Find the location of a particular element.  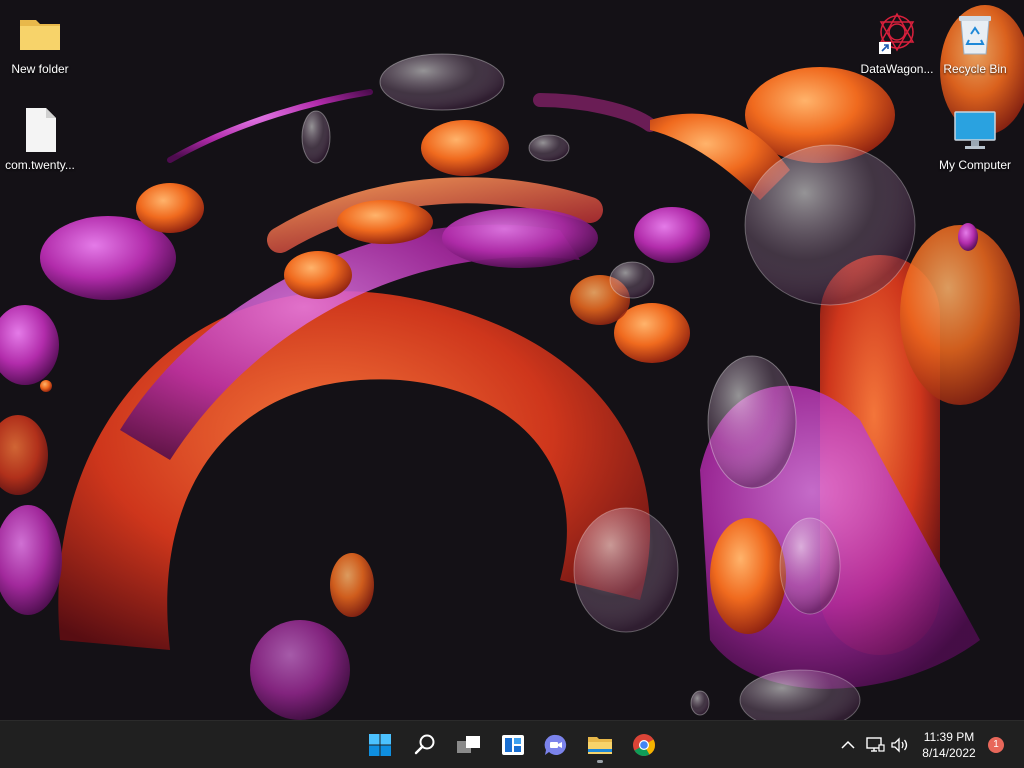

network-icon is located at coordinates (875, 744).